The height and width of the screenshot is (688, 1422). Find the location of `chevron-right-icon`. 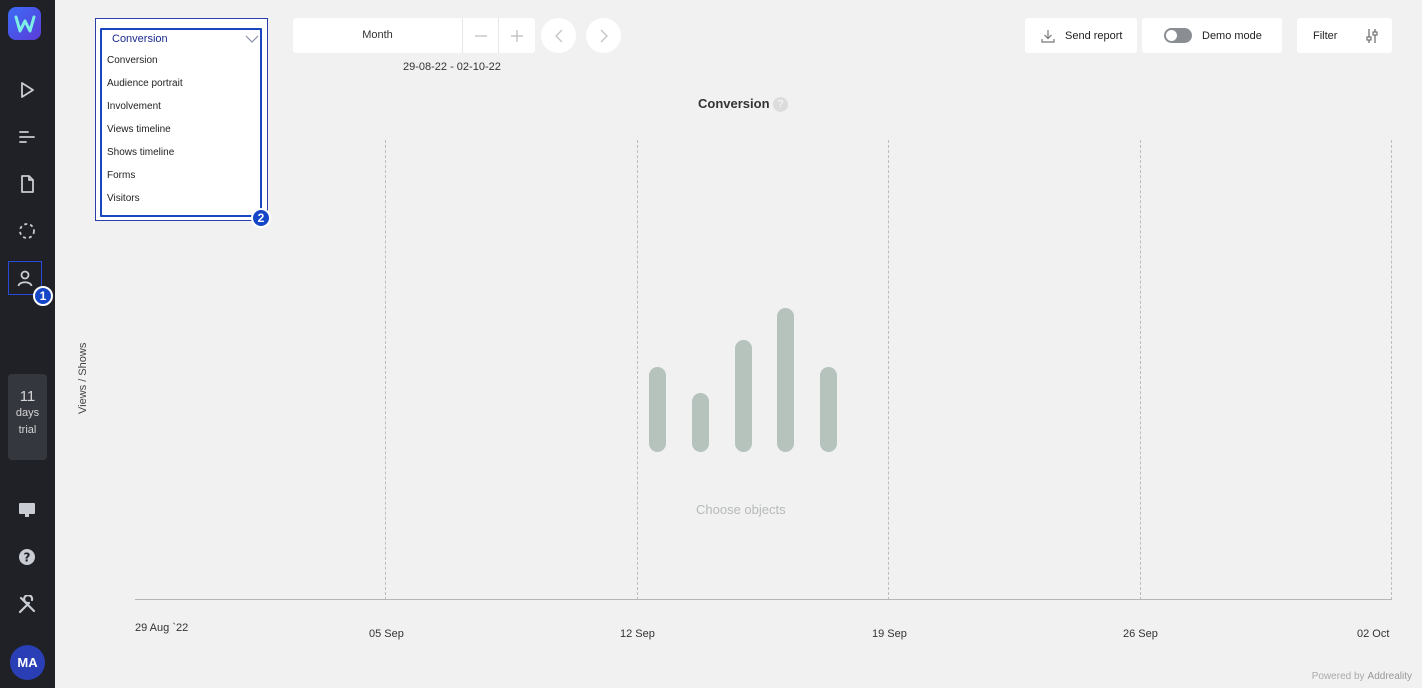

chevron-right-icon is located at coordinates (604, 35).